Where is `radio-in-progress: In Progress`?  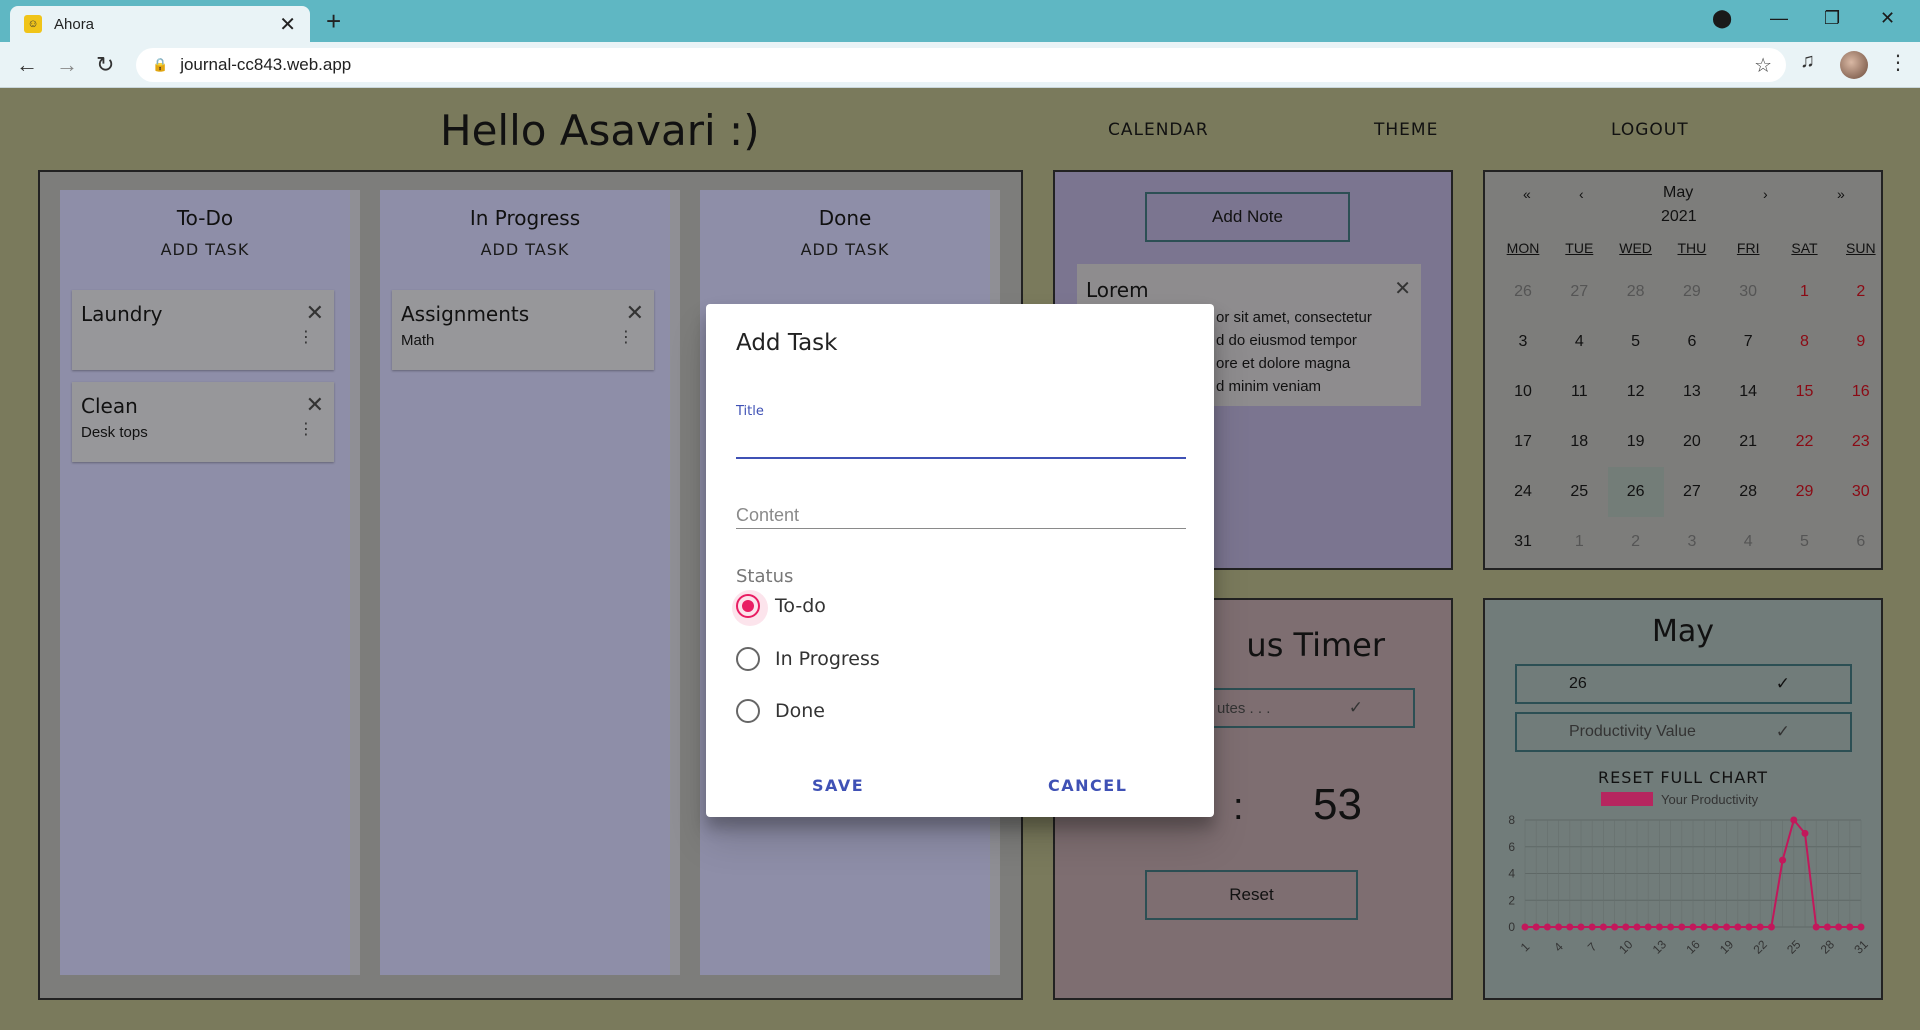 radio-in-progress: In Progress is located at coordinates (808, 659).